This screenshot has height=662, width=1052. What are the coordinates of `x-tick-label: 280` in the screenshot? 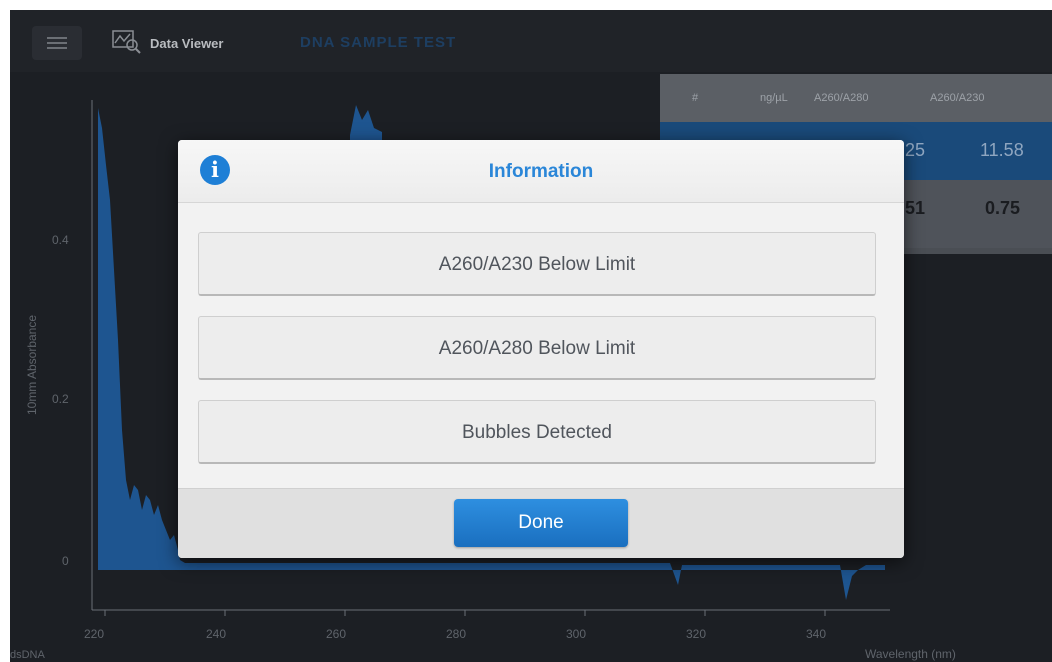 It's located at (456, 634).